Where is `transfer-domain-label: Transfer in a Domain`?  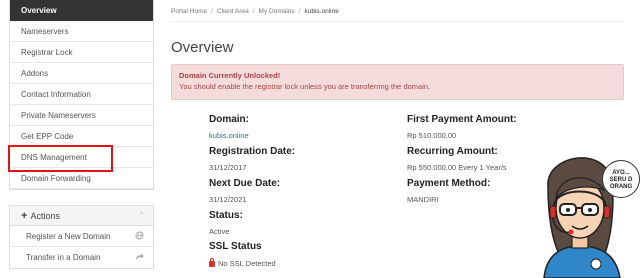 transfer-domain-label: Transfer in a Domain is located at coordinates (63, 257).